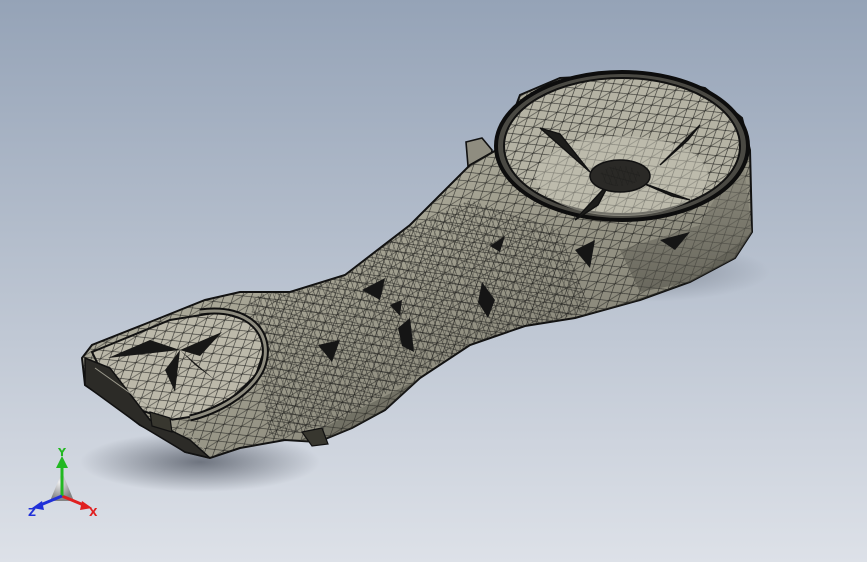 The height and width of the screenshot is (562, 867). Describe the element at coordinates (622, 146) in the screenshot. I see `motor-mount-ring` at that location.